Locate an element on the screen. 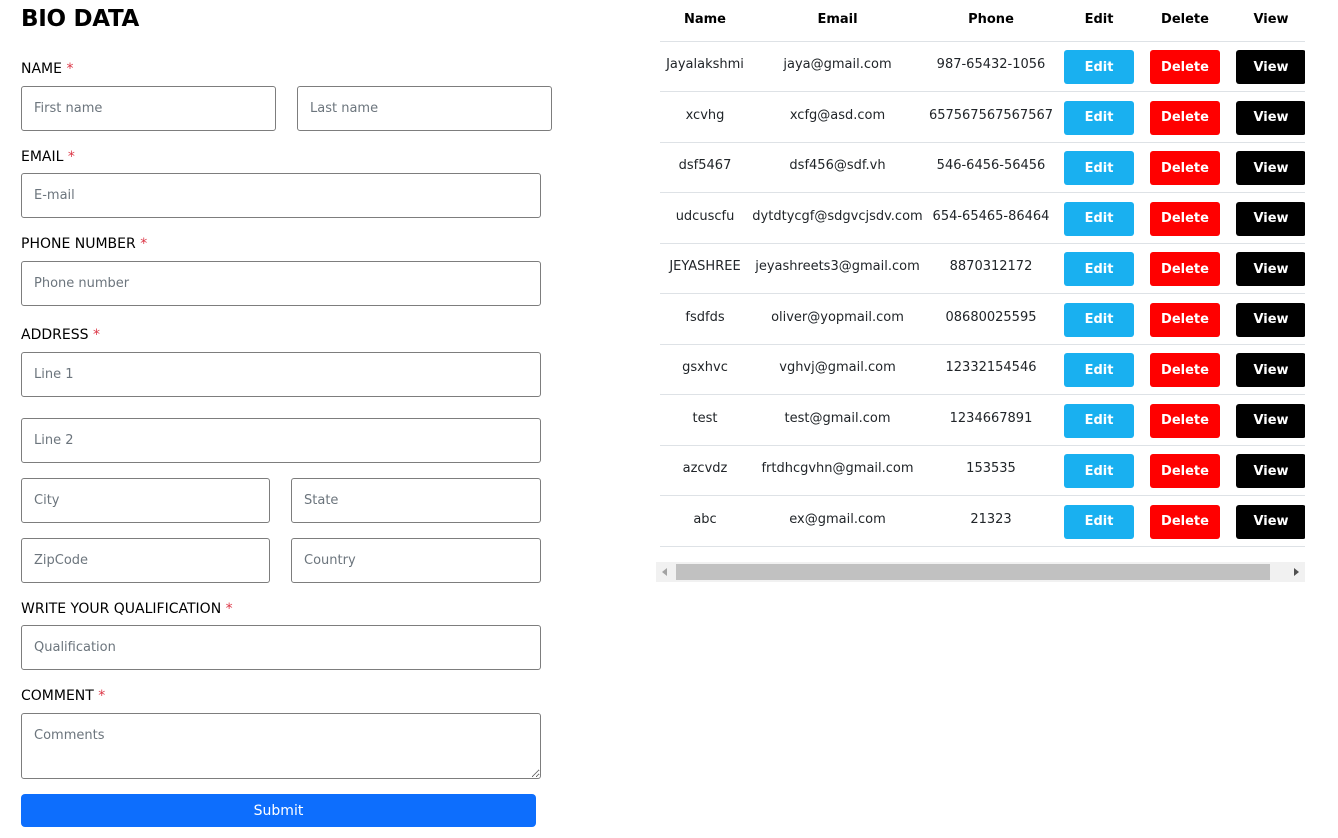  cell-phone: 654-65465-86464 is located at coordinates (991, 216).